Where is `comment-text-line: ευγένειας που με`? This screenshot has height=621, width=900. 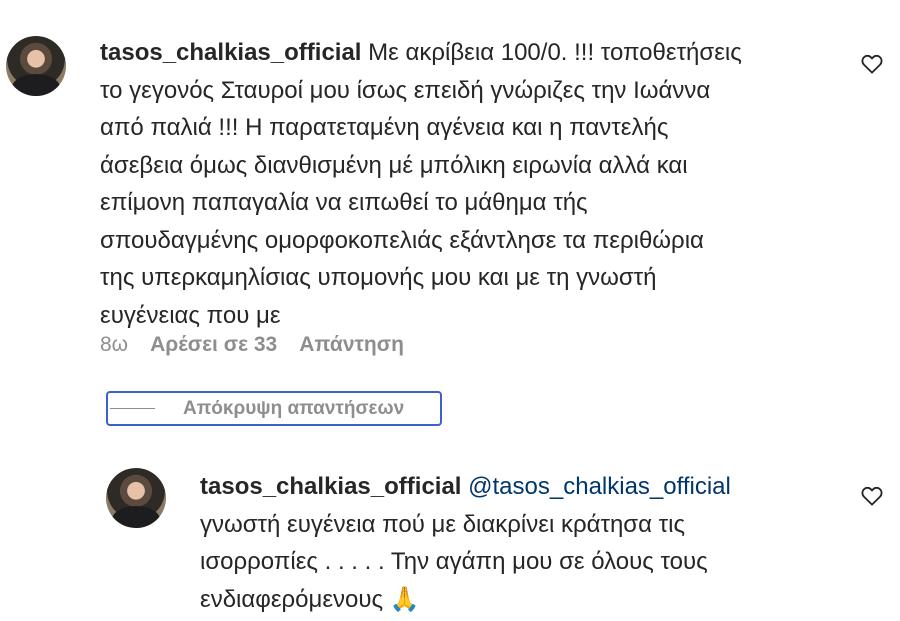 comment-text-line: ευγένειας που με is located at coordinates (190, 315).